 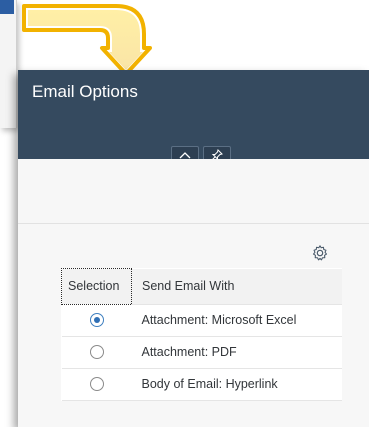 What do you see at coordinates (7, 7) in the screenshot?
I see `background-card-header-fragment` at bounding box center [7, 7].